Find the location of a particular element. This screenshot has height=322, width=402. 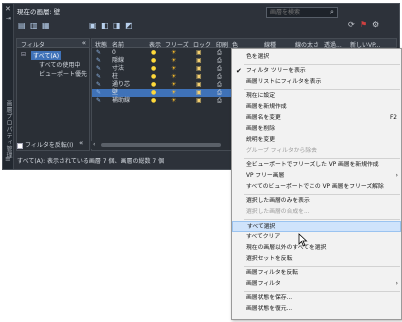

menu-item: すべてのビューポートでこの VP 画層をフリーズ解除 is located at coordinates (316, 187).